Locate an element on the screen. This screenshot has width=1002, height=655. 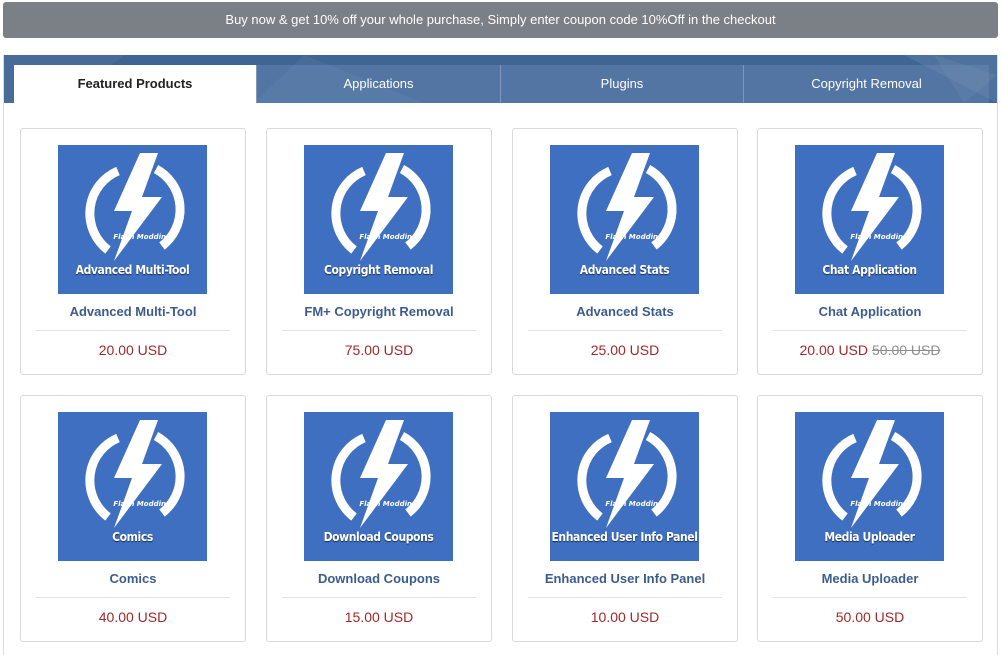
product-title: Download Coupons is located at coordinates (379, 578).